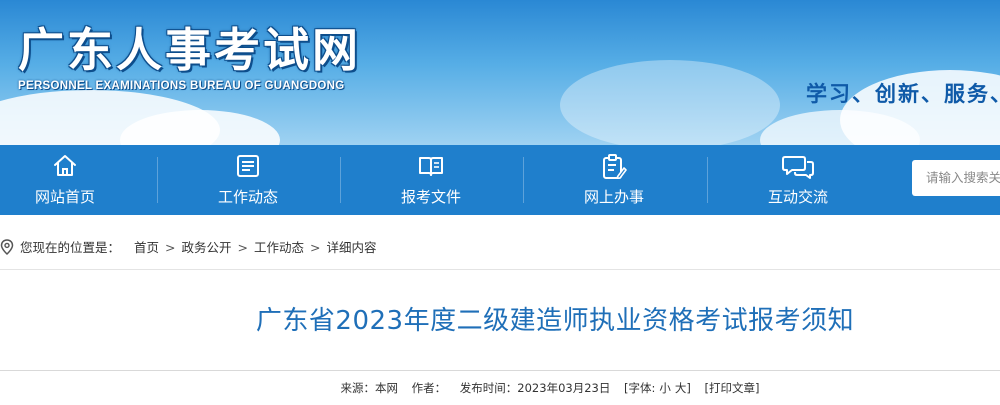  I want to click on article-title: 广东省2023年度二级建造师执业资格考试报考须知, so click(555, 321).